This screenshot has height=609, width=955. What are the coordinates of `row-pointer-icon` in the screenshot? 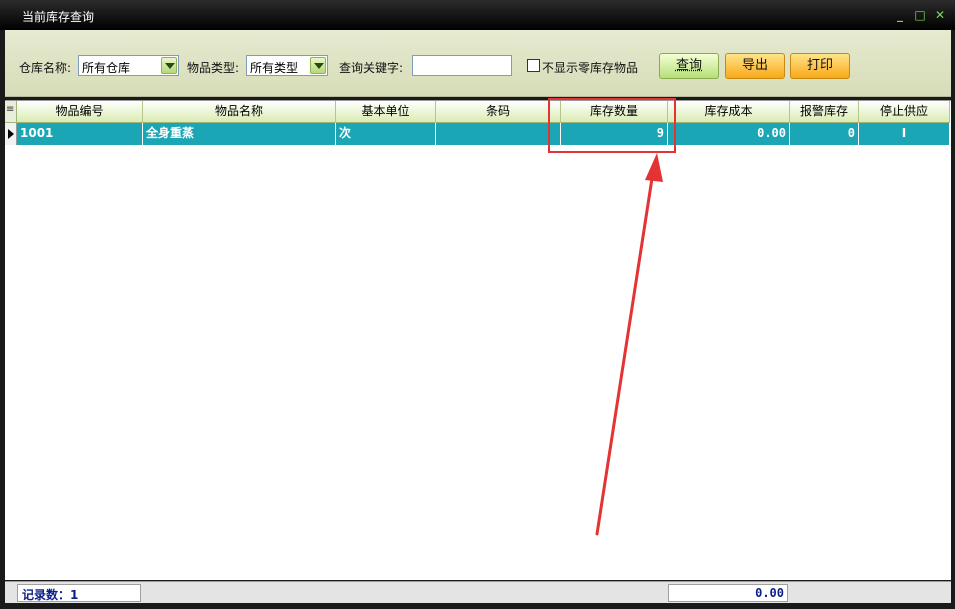 It's located at (11, 134).